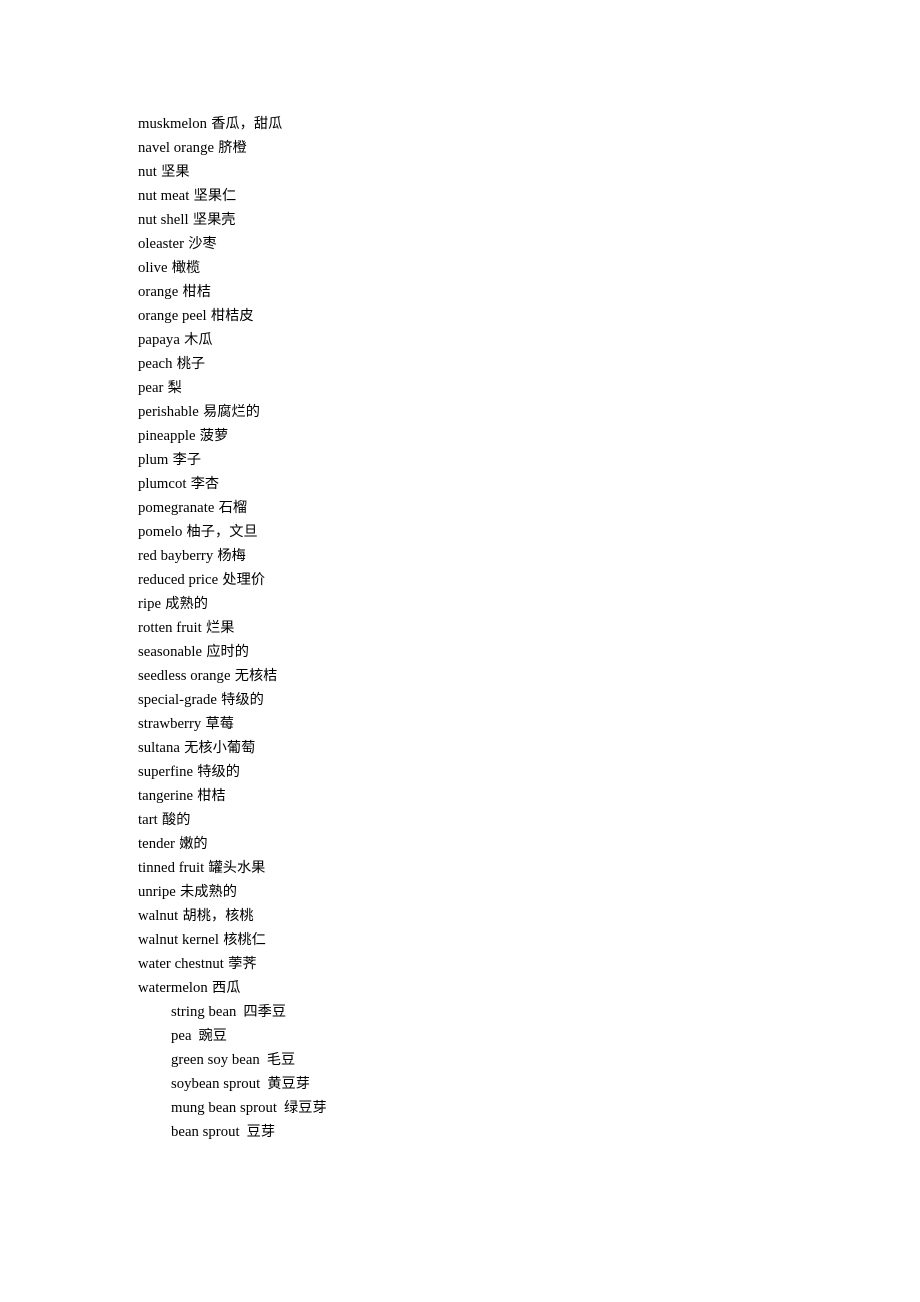 This screenshot has height=1302, width=920. I want to click on entry-term: peach, so click(155, 364).